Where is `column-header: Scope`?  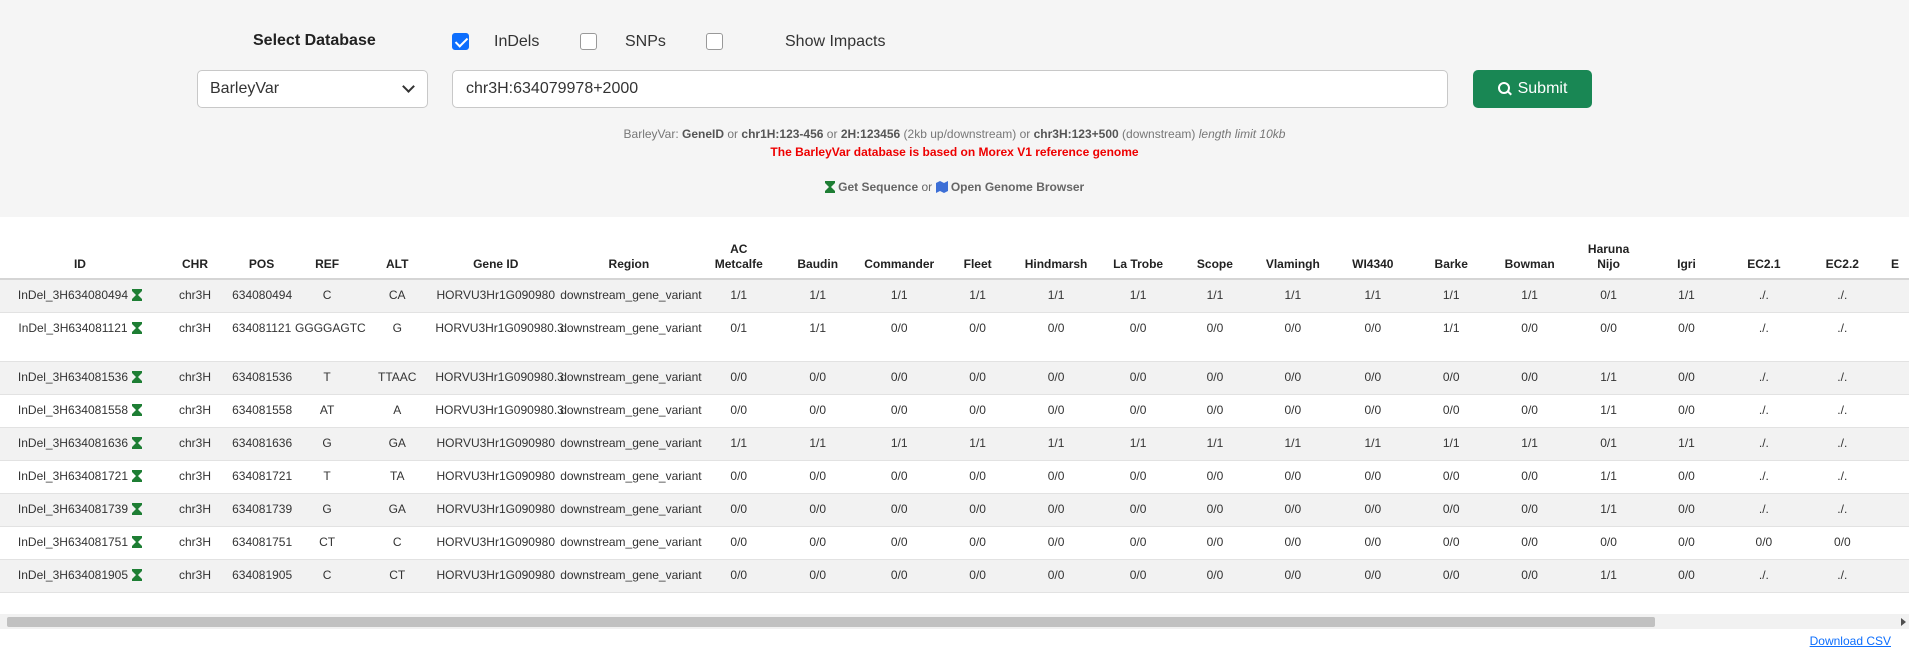
column-header: Scope is located at coordinates (1215, 259).